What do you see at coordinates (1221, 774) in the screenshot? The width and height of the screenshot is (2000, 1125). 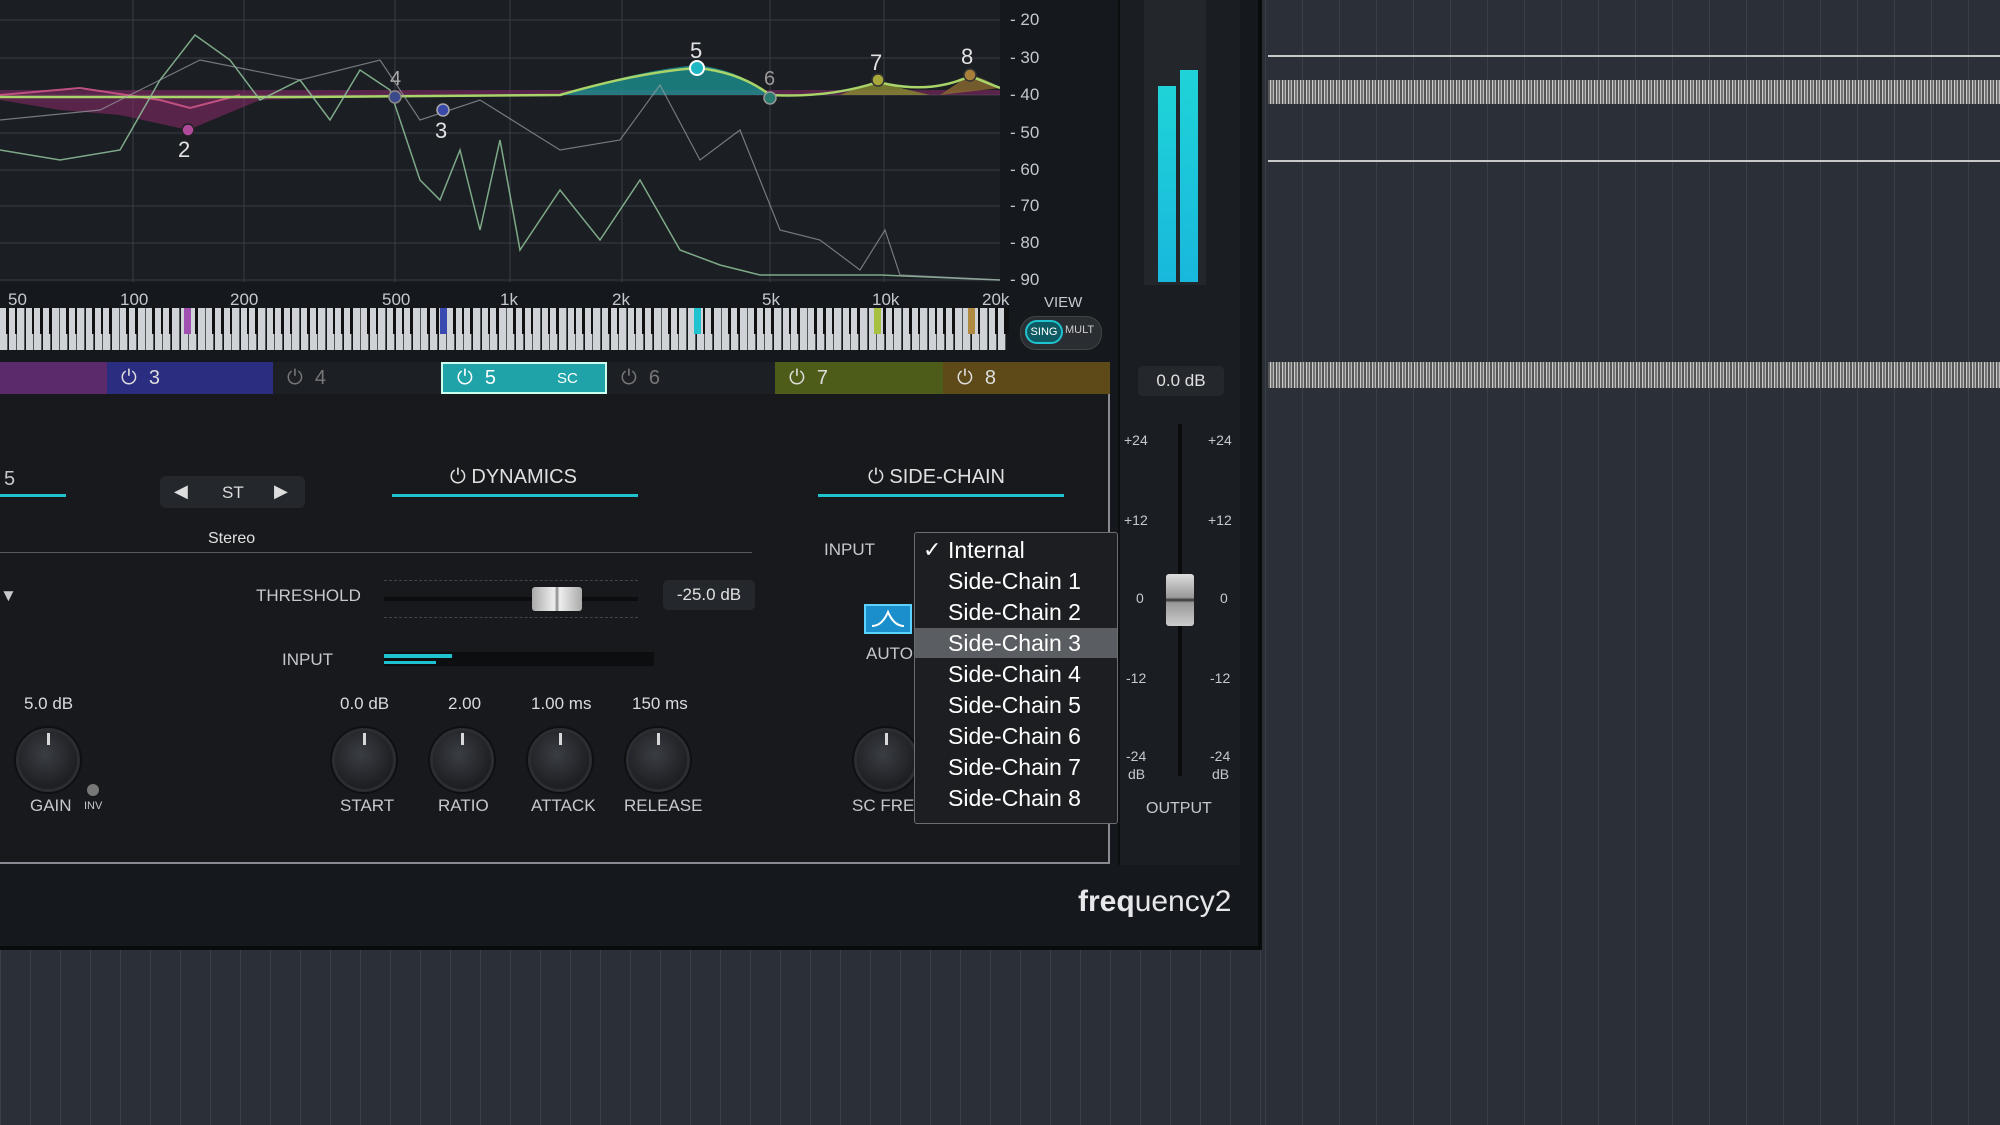 I see `output-db-unit: dB` at bounding box center [1221, 774].